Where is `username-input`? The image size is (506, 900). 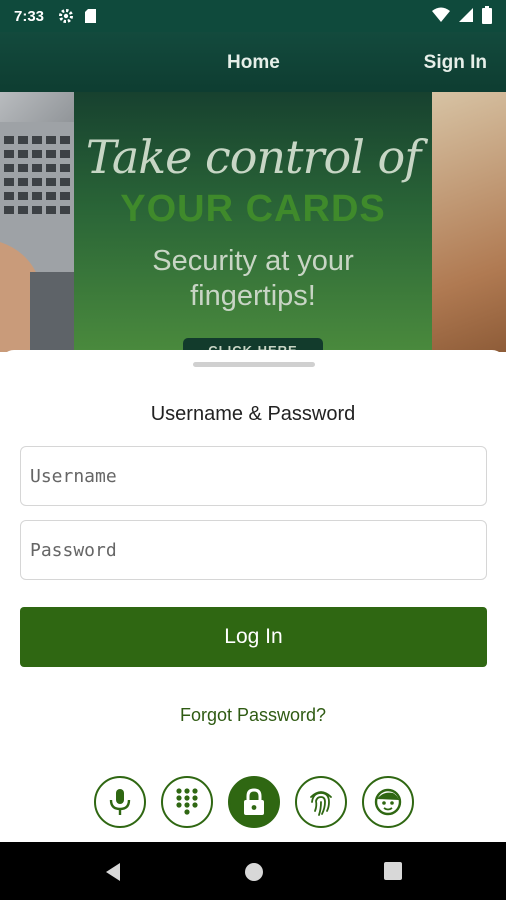 username-input is located at coordinates (253, 476).